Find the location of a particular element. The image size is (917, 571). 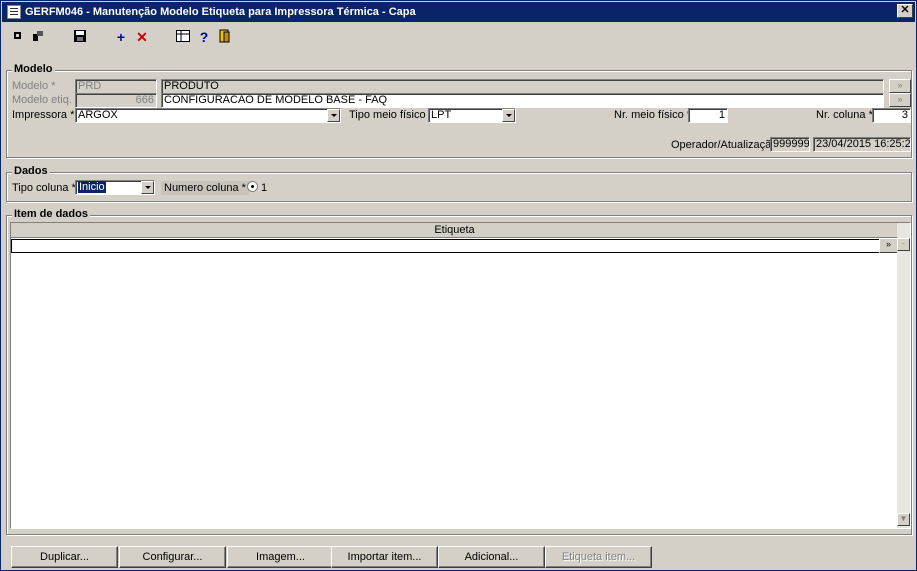

nr-coluna-field: 3 is located at coordinates (891, 115).